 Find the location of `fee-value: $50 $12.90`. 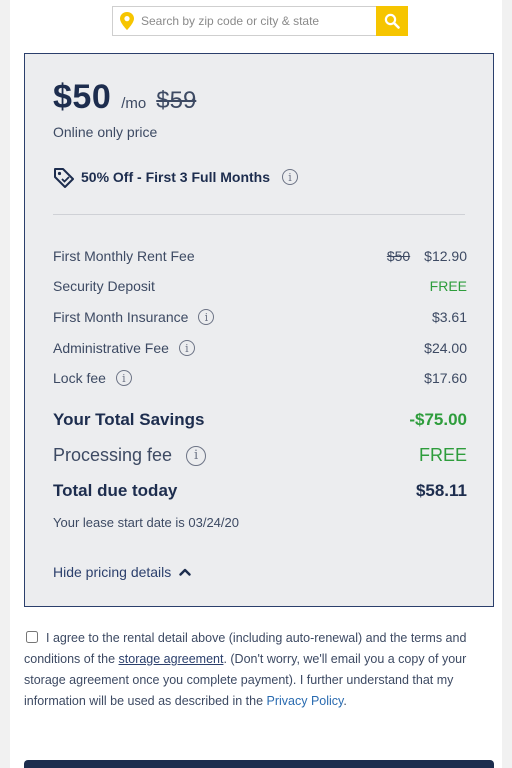

fee-value: $50 $12.90 is located at coordinates (427, 256).